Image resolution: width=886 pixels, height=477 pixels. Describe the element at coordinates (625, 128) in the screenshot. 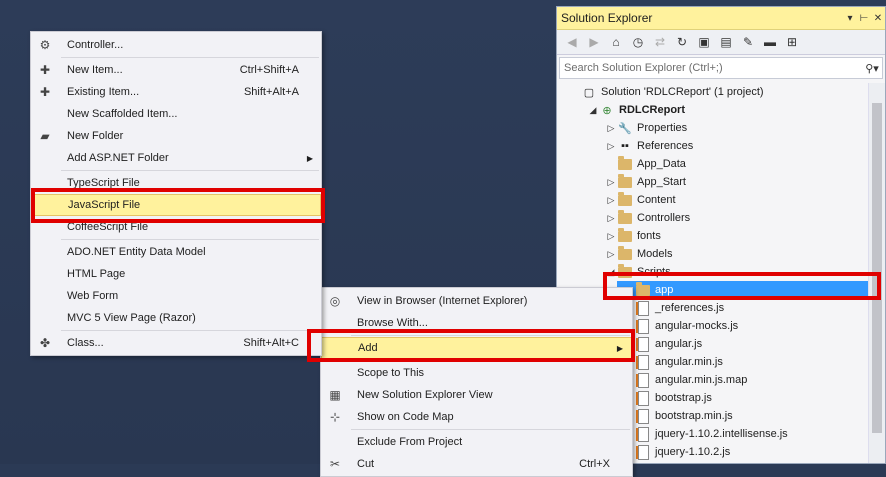

I see `wrench-icon: 🔧` at that location.